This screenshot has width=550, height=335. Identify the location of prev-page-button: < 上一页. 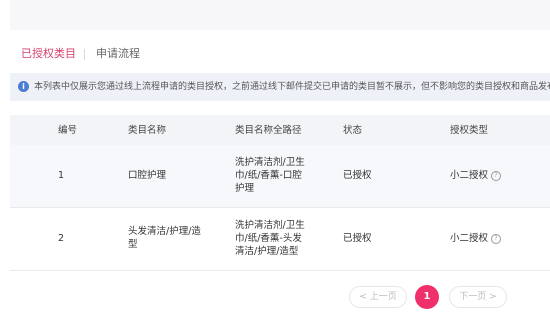
(378, 297).